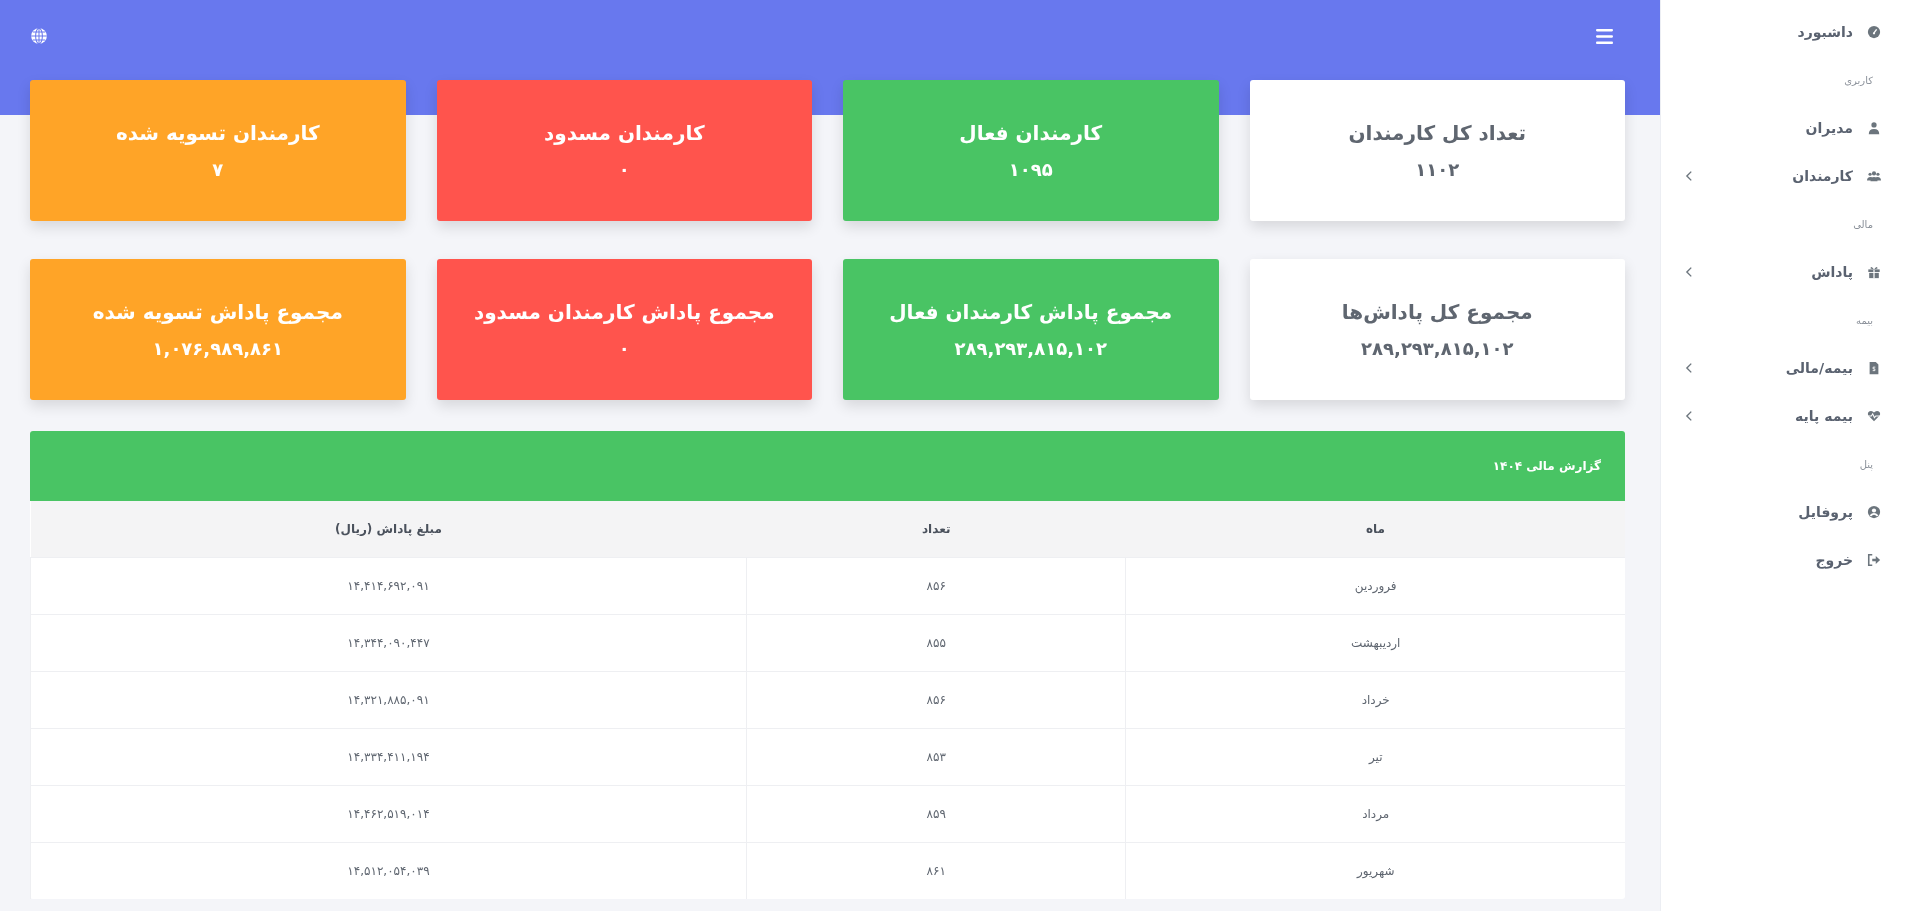 The height and width of the screenshot is (911, 1905). What do you see at coordinates (217, 133) in the screenshot?
I see `card-title: کارمندان تسویه شده` at bounding box center [217, 133].